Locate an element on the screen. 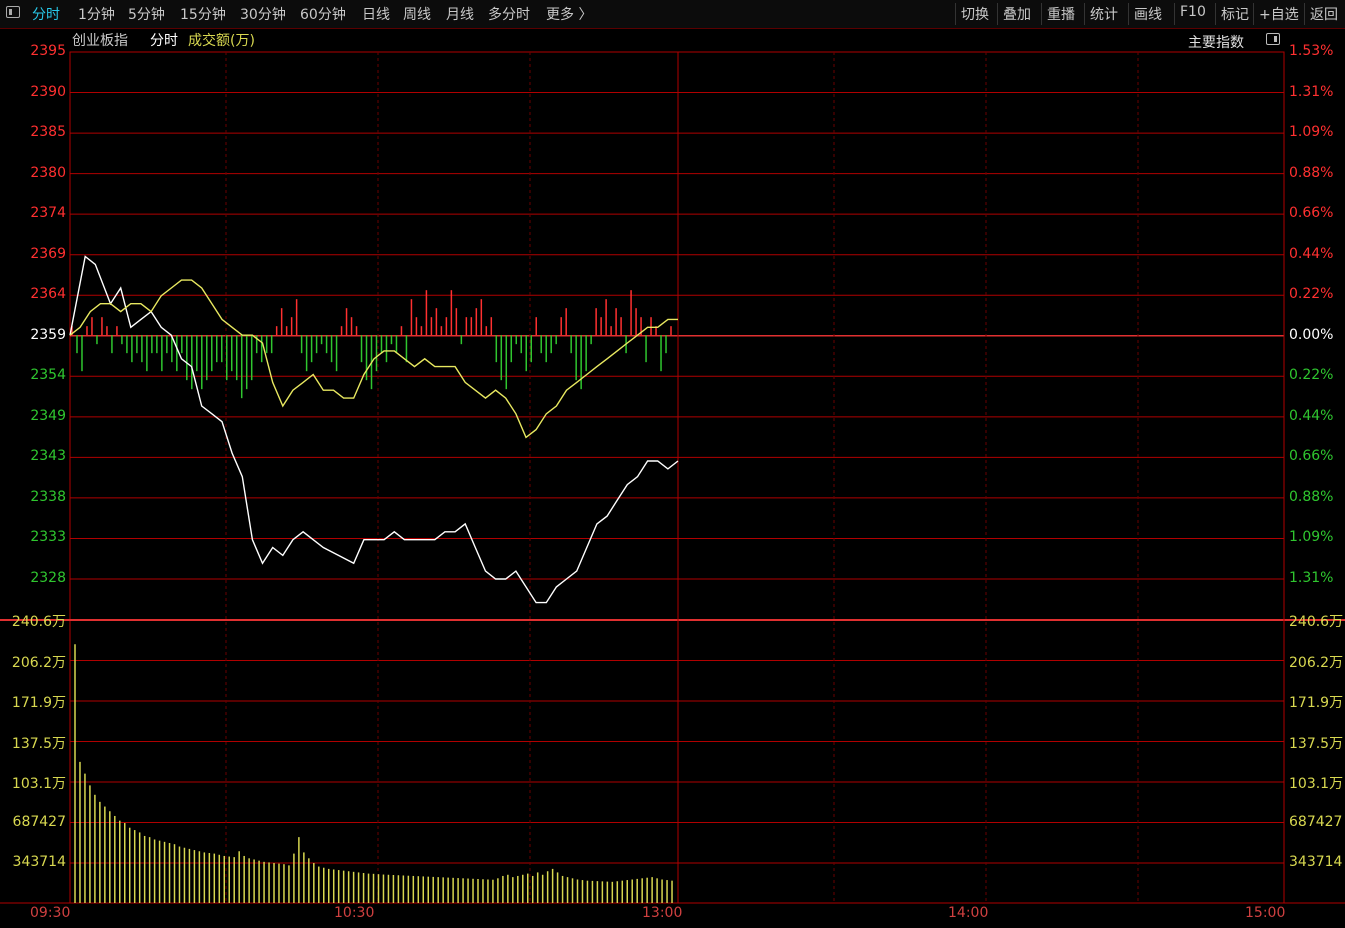 Image resolution: width=1345 pixels, height=928 pixels. volume-tick-label-right: 687427 is located at coordinates (1316, 821).